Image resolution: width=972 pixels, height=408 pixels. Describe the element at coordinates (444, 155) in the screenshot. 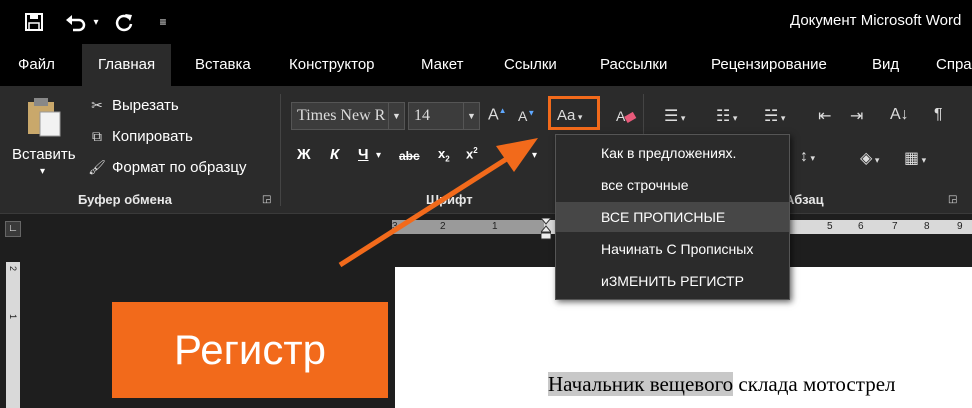

I see `subscript-button: x2` at that location.